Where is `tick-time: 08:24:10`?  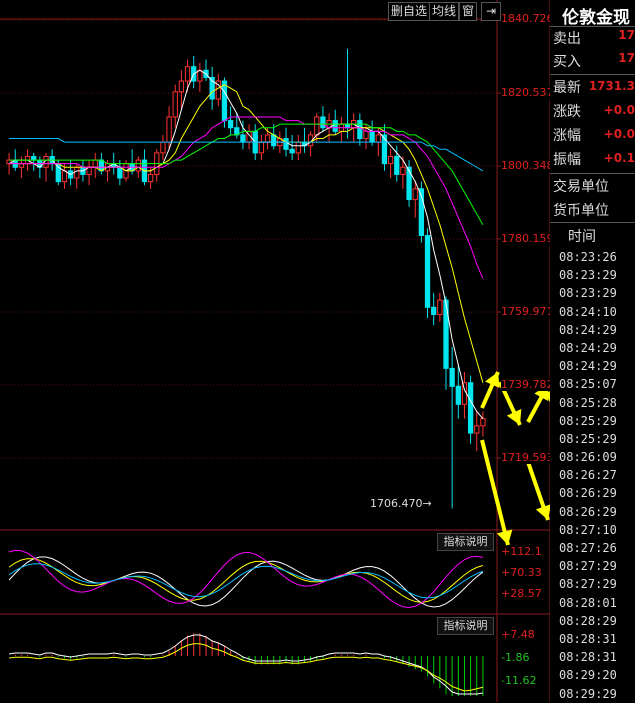
tick-time: 08:24:10 is located at coordinates (588, 311).